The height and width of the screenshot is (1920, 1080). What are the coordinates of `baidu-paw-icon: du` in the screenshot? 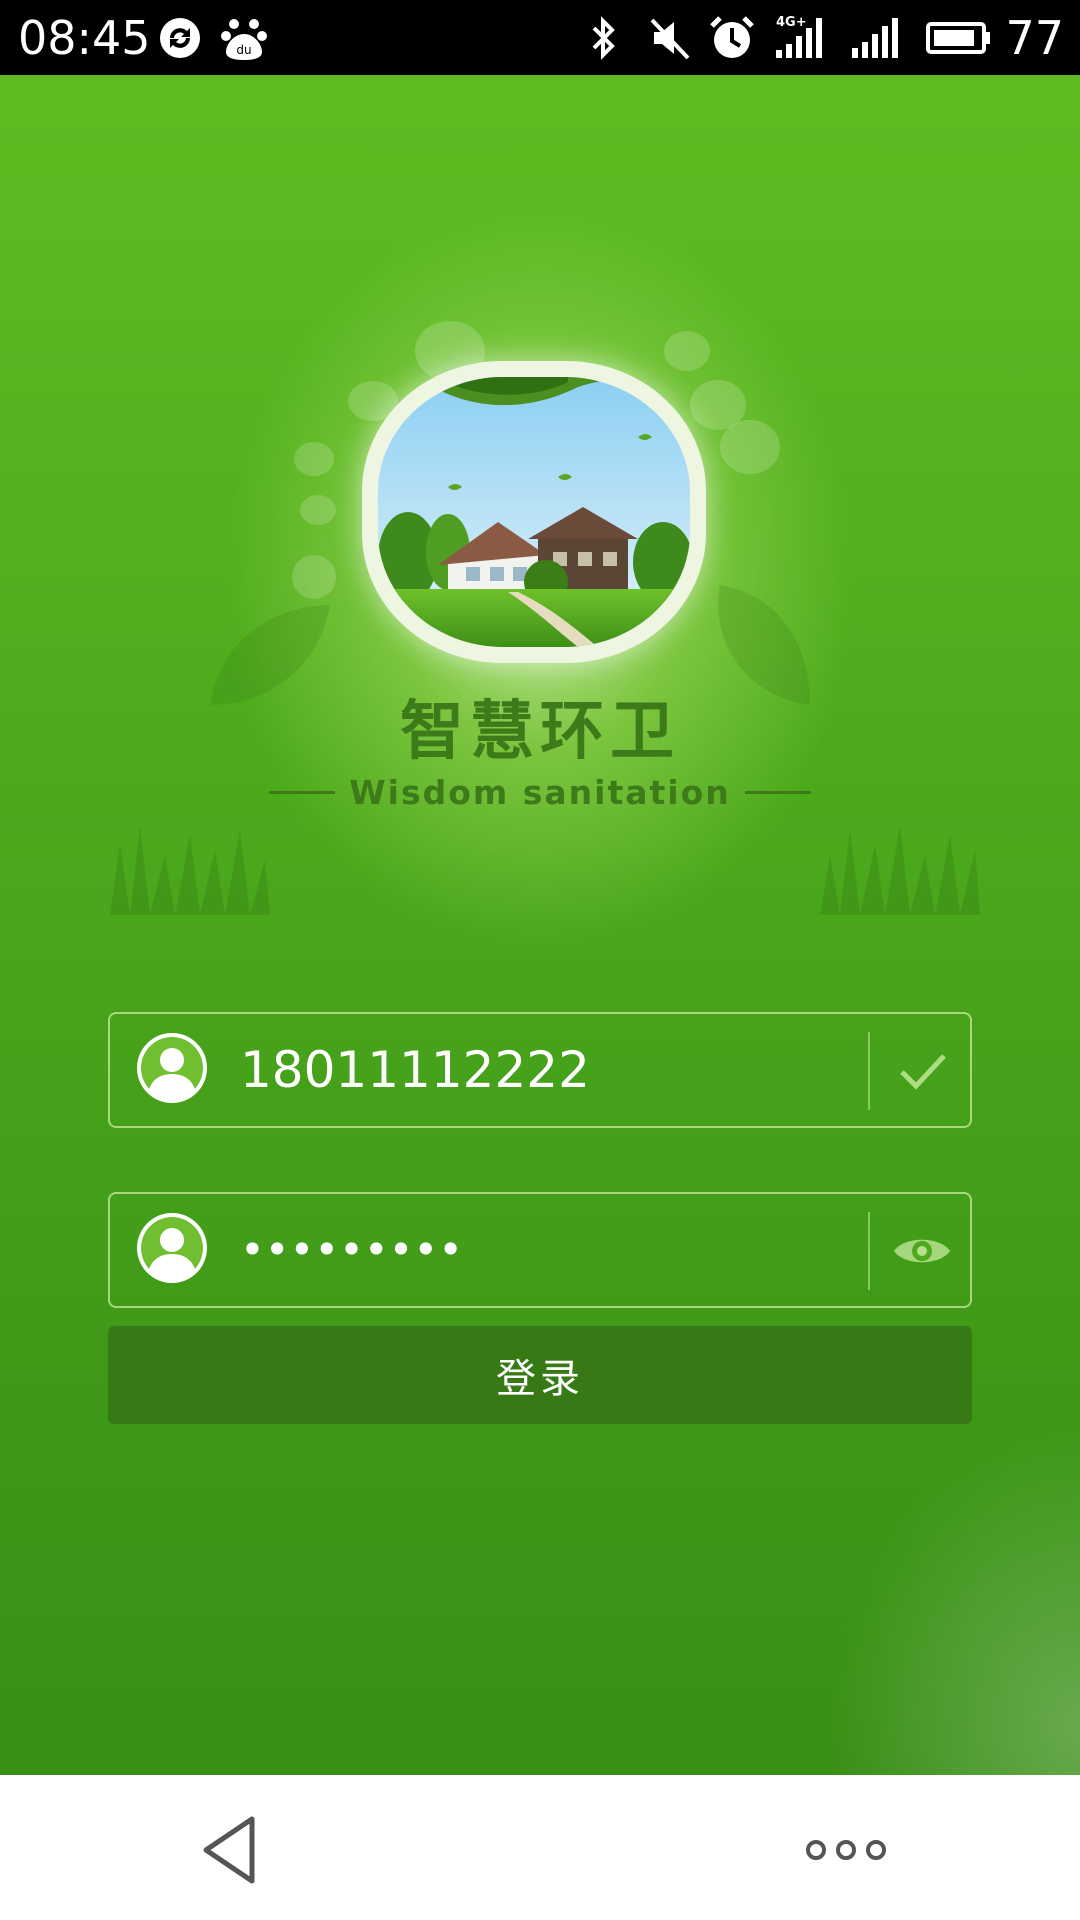 It's located at (244, 39).